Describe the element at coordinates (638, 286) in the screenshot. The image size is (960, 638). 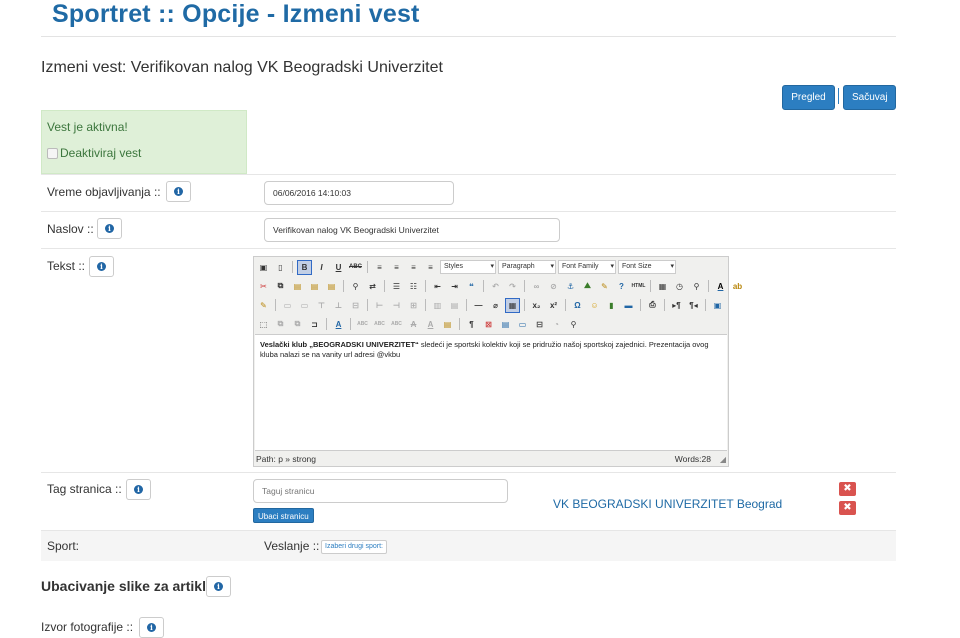
I see `html-source-icon: HTML` at that location.